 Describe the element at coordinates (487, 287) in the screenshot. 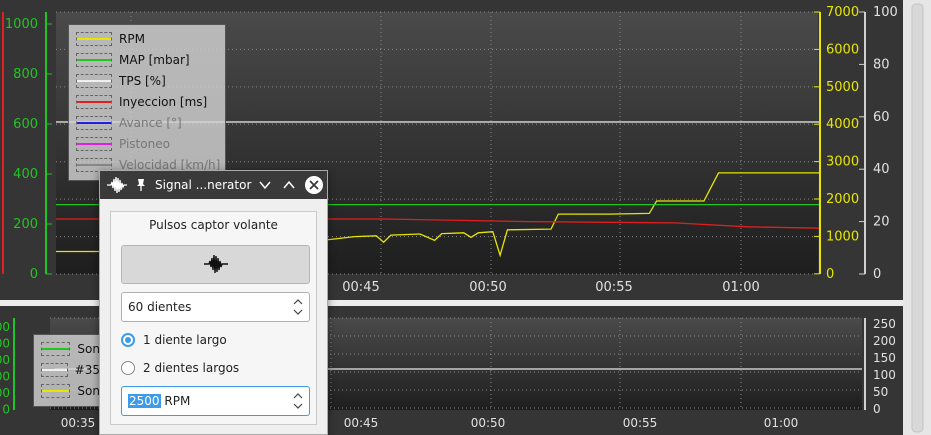

I see `time-tick: 00:50` at that location.